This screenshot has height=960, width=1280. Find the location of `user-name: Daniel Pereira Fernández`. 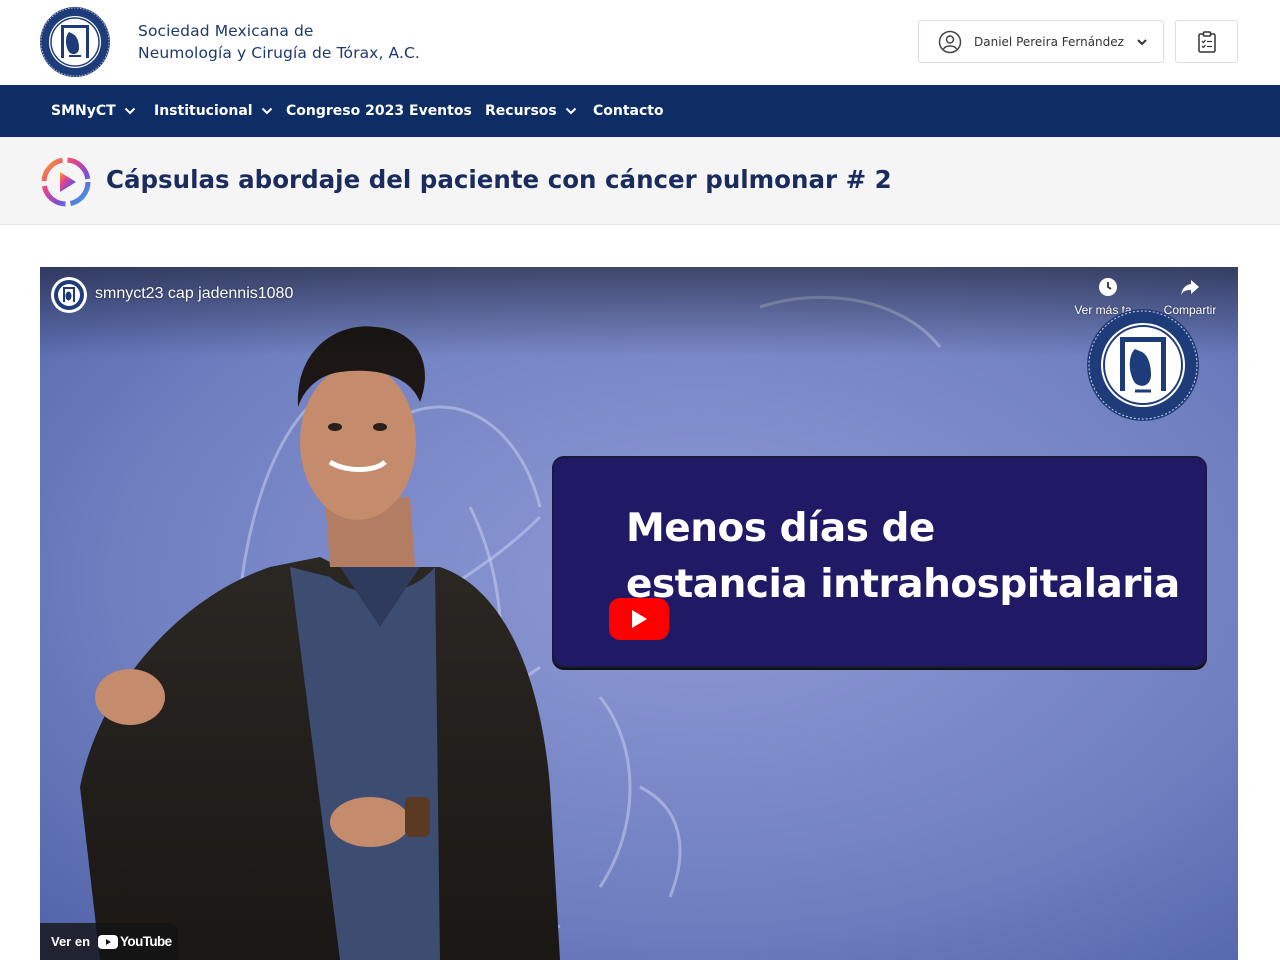

user-name: Daniel Pereira Fernández is located at coordinates (1049, 41).